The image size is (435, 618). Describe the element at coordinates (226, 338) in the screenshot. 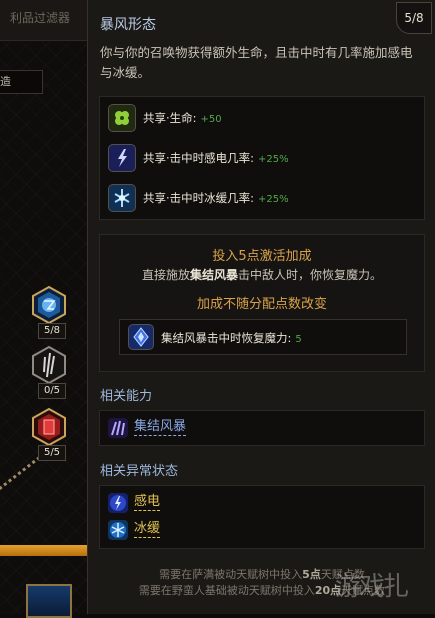

I see `stat-label-text: 集结风暴击中时恢复魔力:` at that location.